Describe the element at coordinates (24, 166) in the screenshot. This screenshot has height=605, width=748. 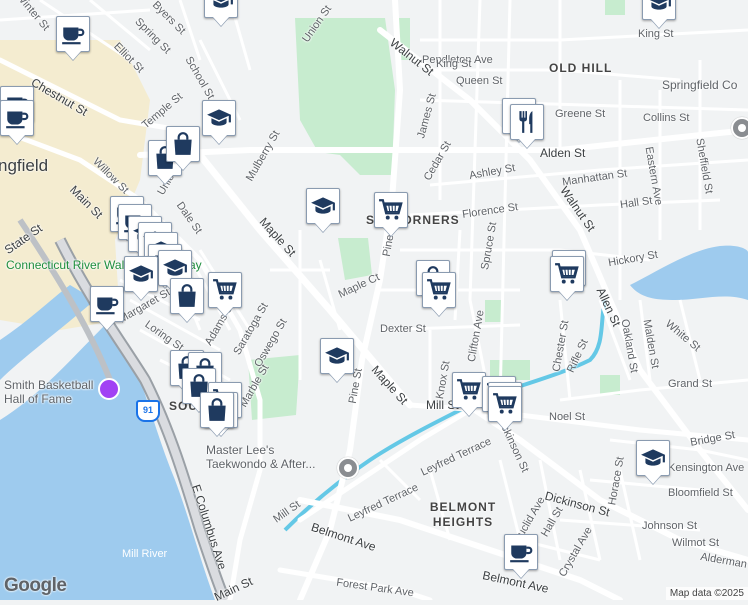
I see `city-label: ngfield` at that location.